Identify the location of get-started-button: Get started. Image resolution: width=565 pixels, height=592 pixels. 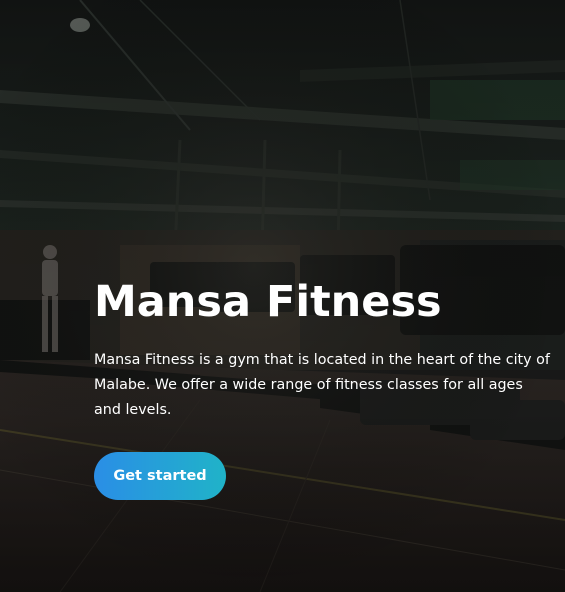
(160, 476).